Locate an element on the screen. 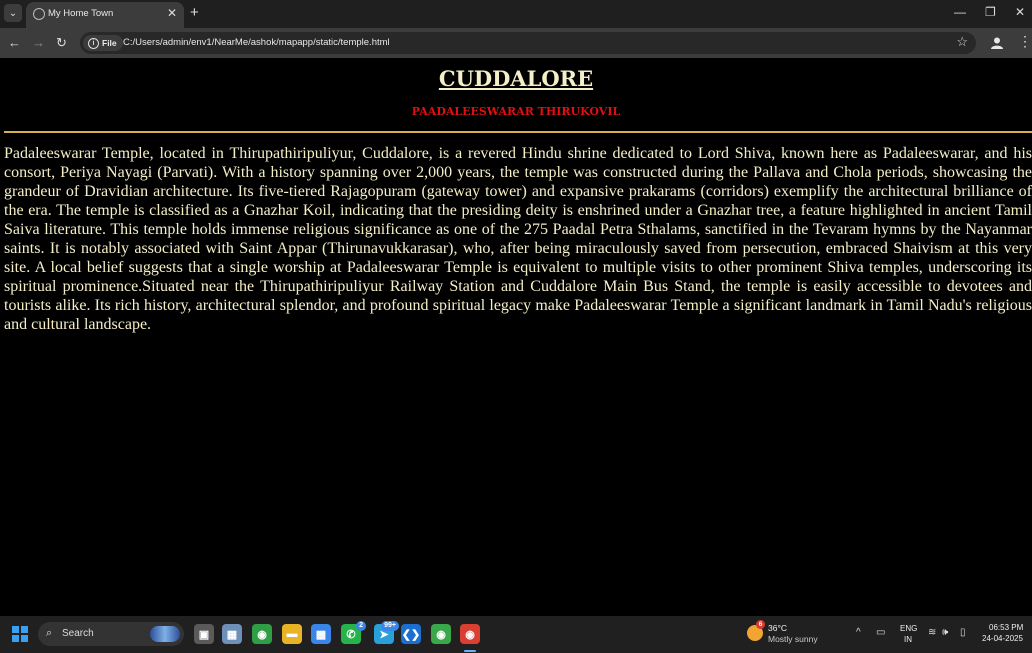 This screenshot has width=1032, height=653. restore-button: ❐ is located at coordinates (990, 12).